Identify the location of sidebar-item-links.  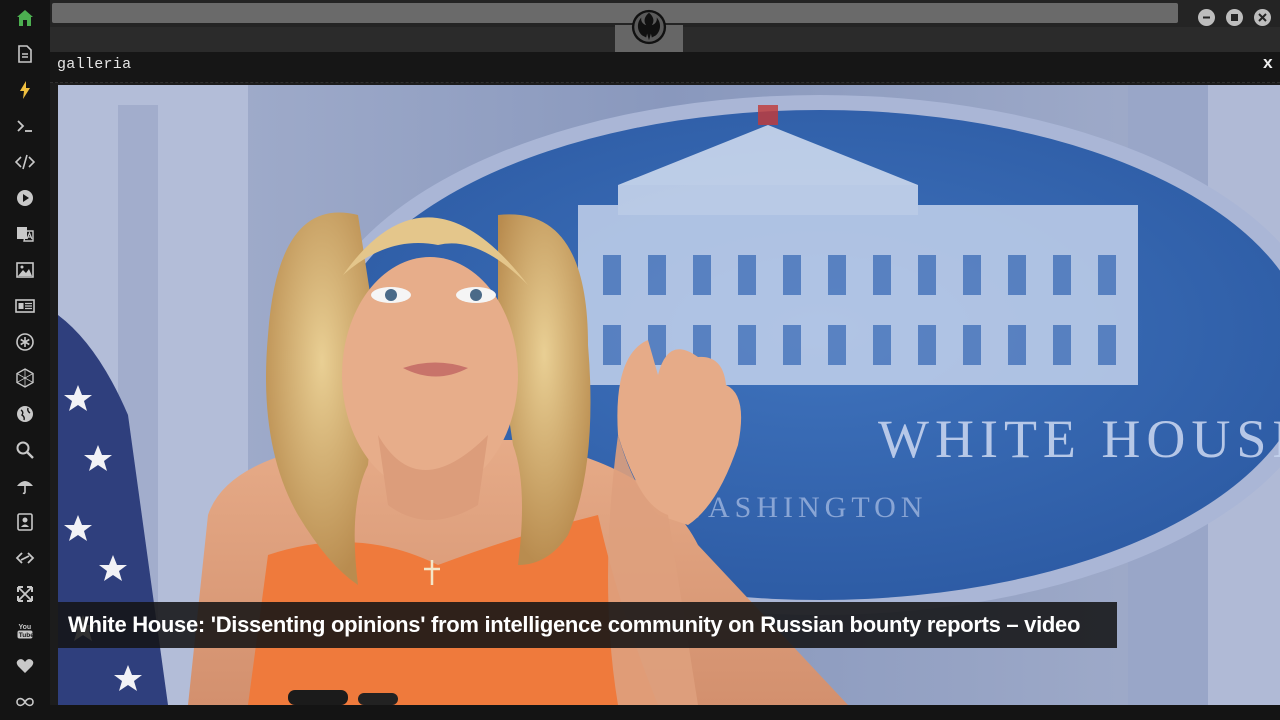
(25, 558).